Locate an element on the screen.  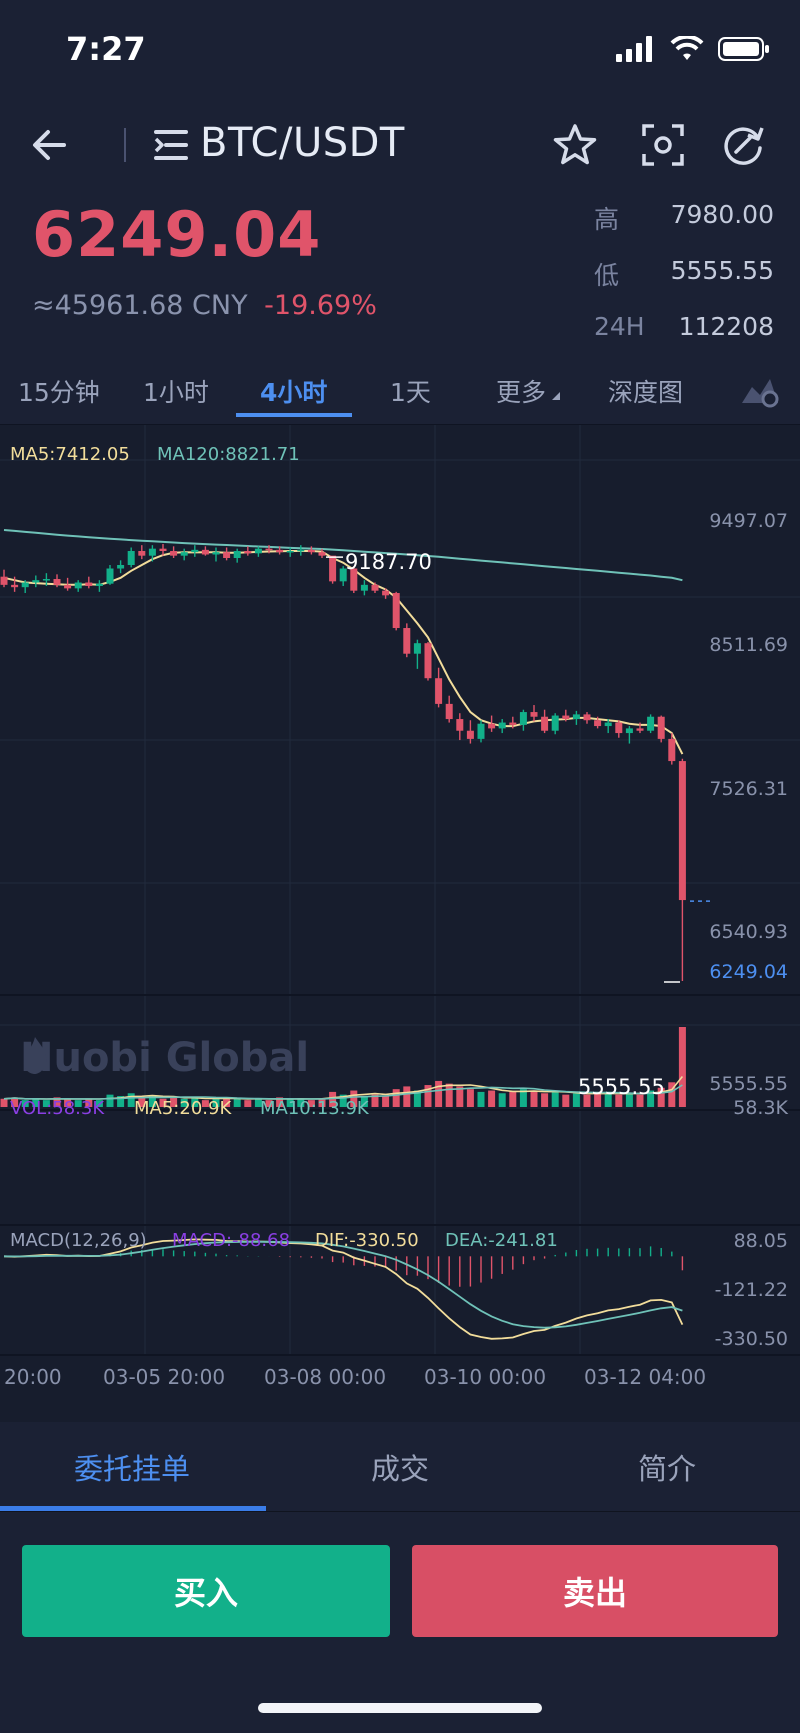
tab-1d: 1天 is located at coordinates (410, 391).